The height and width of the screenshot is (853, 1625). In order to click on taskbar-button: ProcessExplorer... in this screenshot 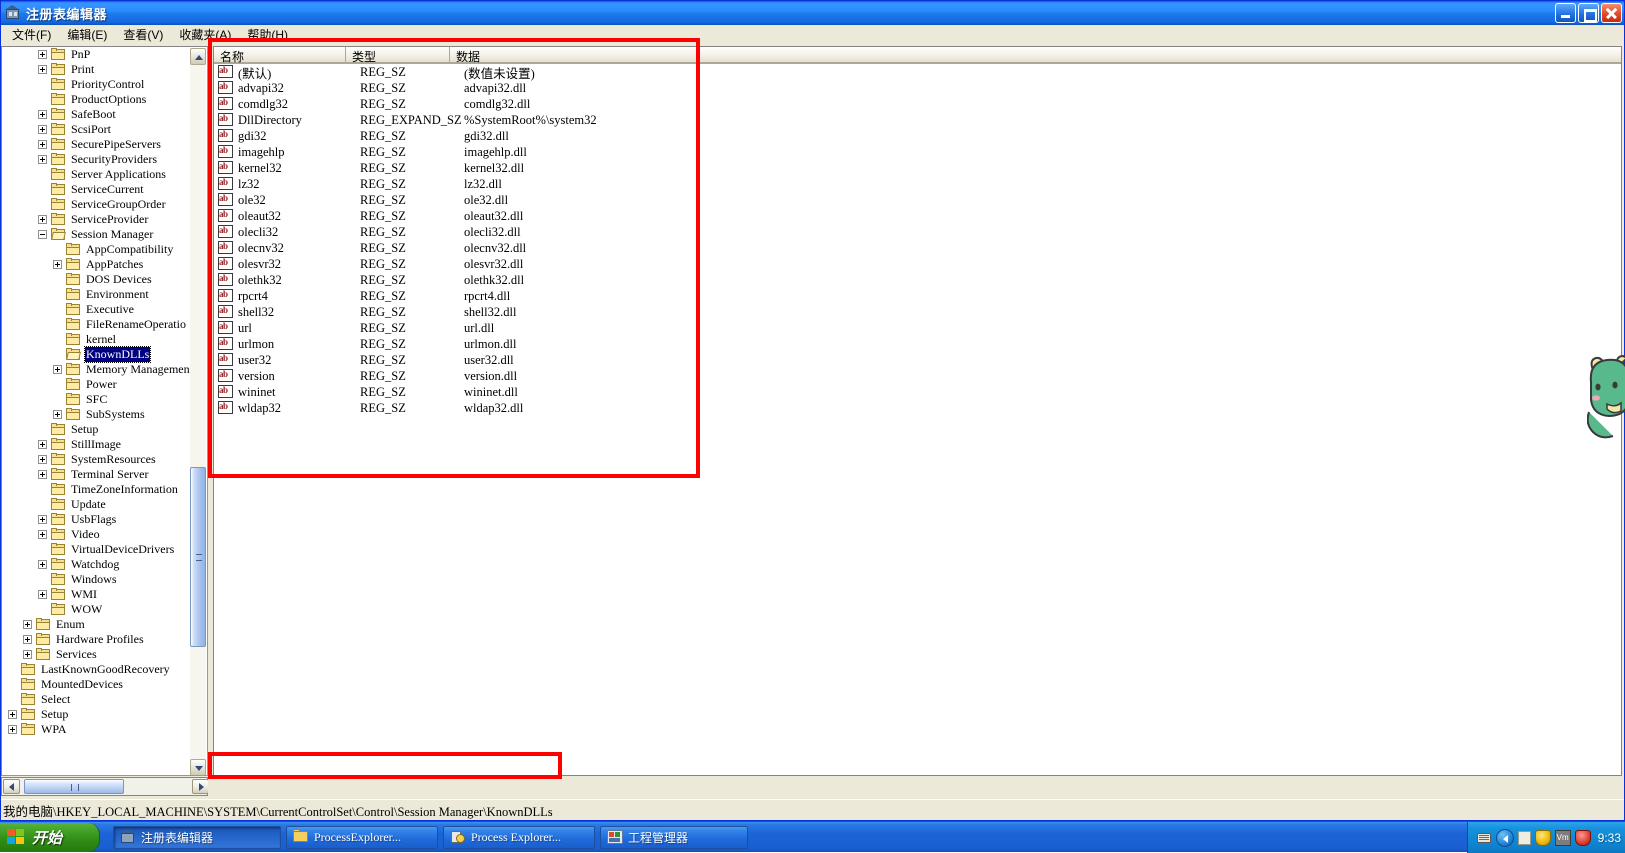, I will do `click(362, 837)`.